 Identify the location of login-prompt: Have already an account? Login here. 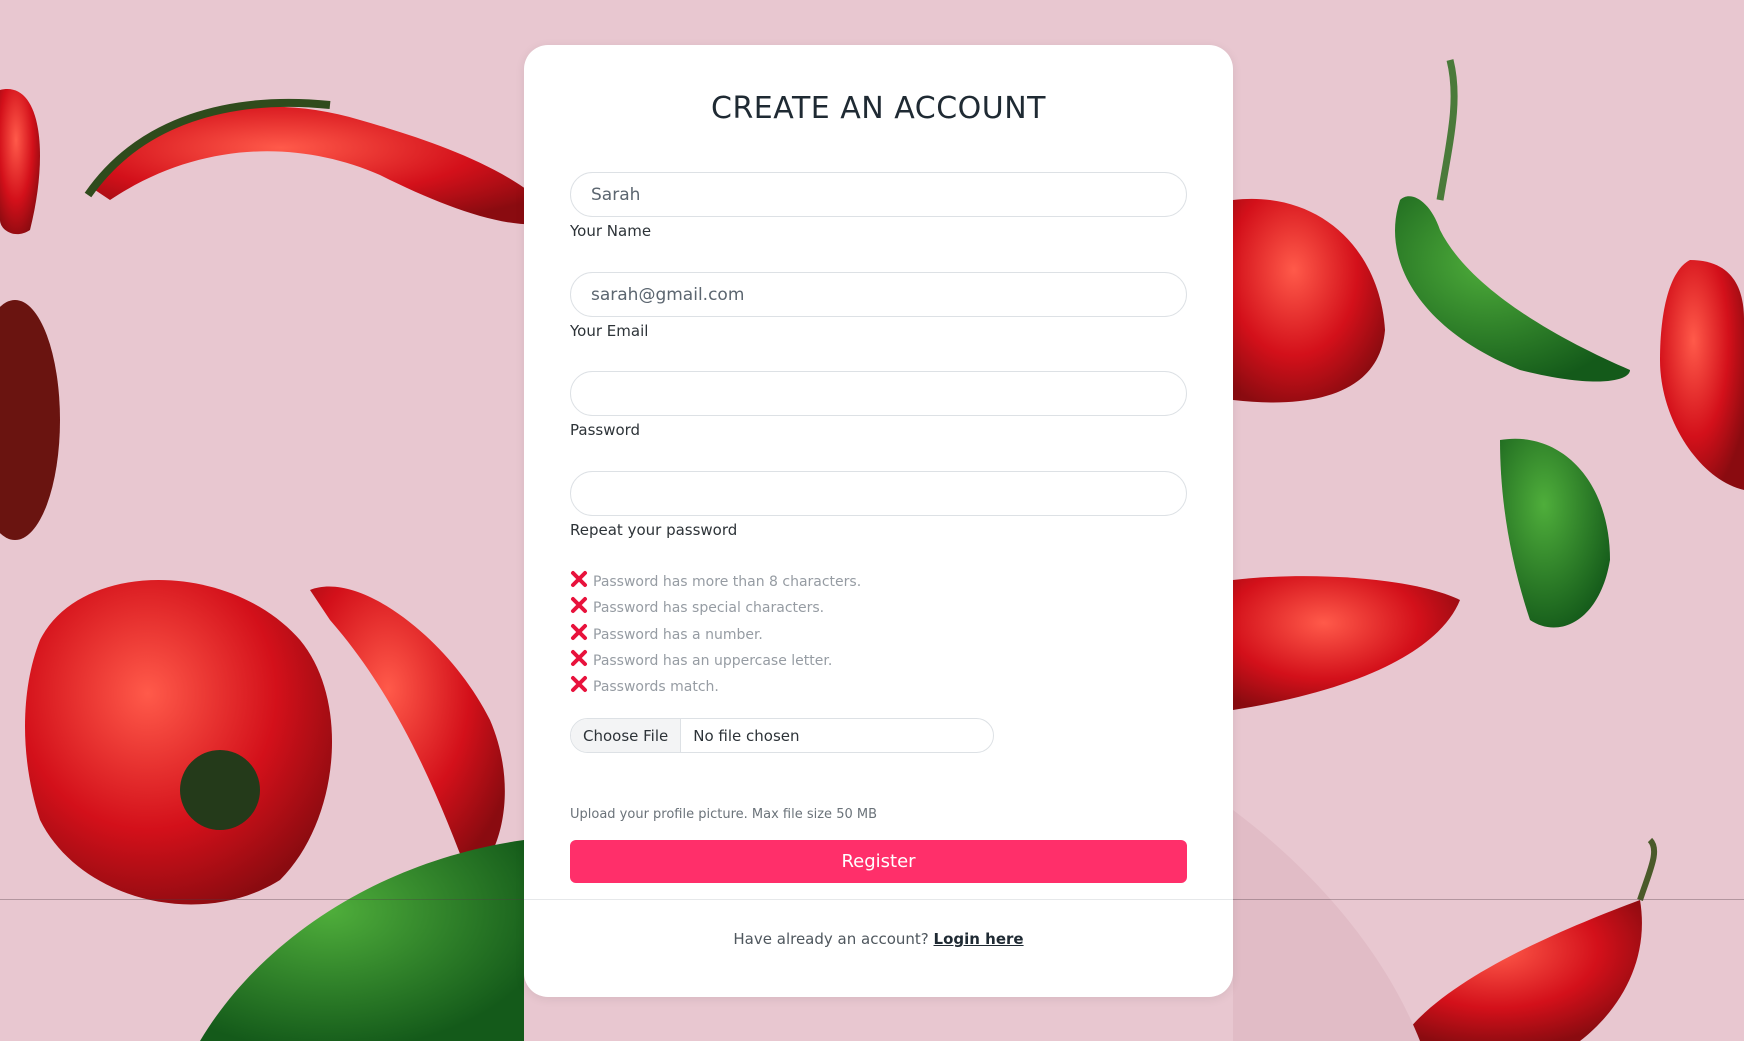
(878, 939).